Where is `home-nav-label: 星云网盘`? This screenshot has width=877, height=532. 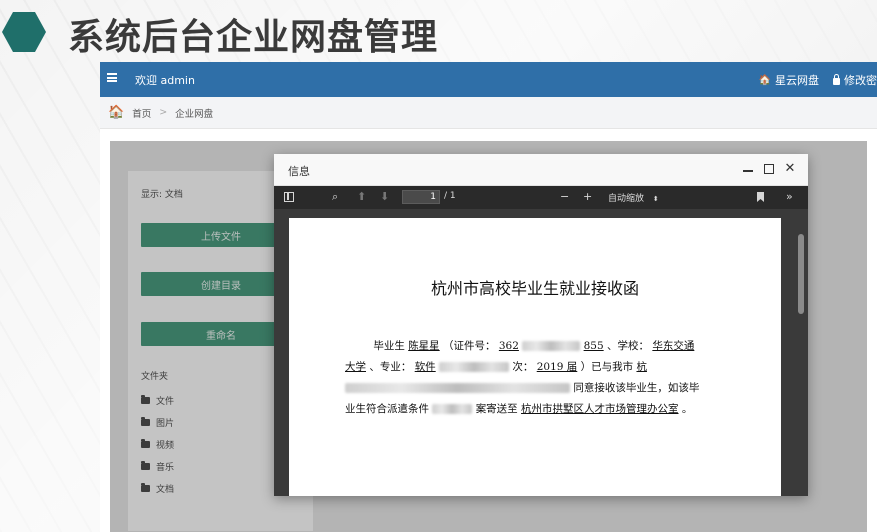
home-nav-label: 星云网盘 is located at coordinates (797, 80).